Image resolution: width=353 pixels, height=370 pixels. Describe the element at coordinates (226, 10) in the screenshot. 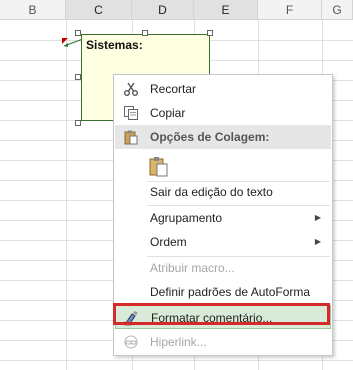

I see `column-header-e: E` at that location.